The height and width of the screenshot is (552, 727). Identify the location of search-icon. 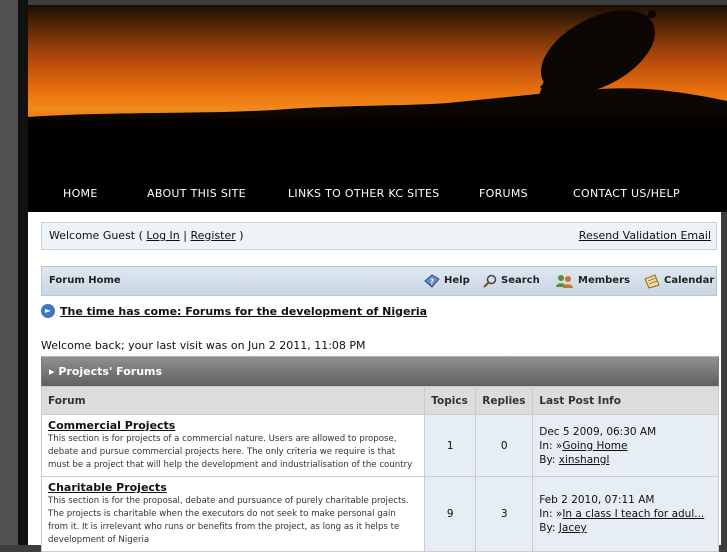
(490, 281).